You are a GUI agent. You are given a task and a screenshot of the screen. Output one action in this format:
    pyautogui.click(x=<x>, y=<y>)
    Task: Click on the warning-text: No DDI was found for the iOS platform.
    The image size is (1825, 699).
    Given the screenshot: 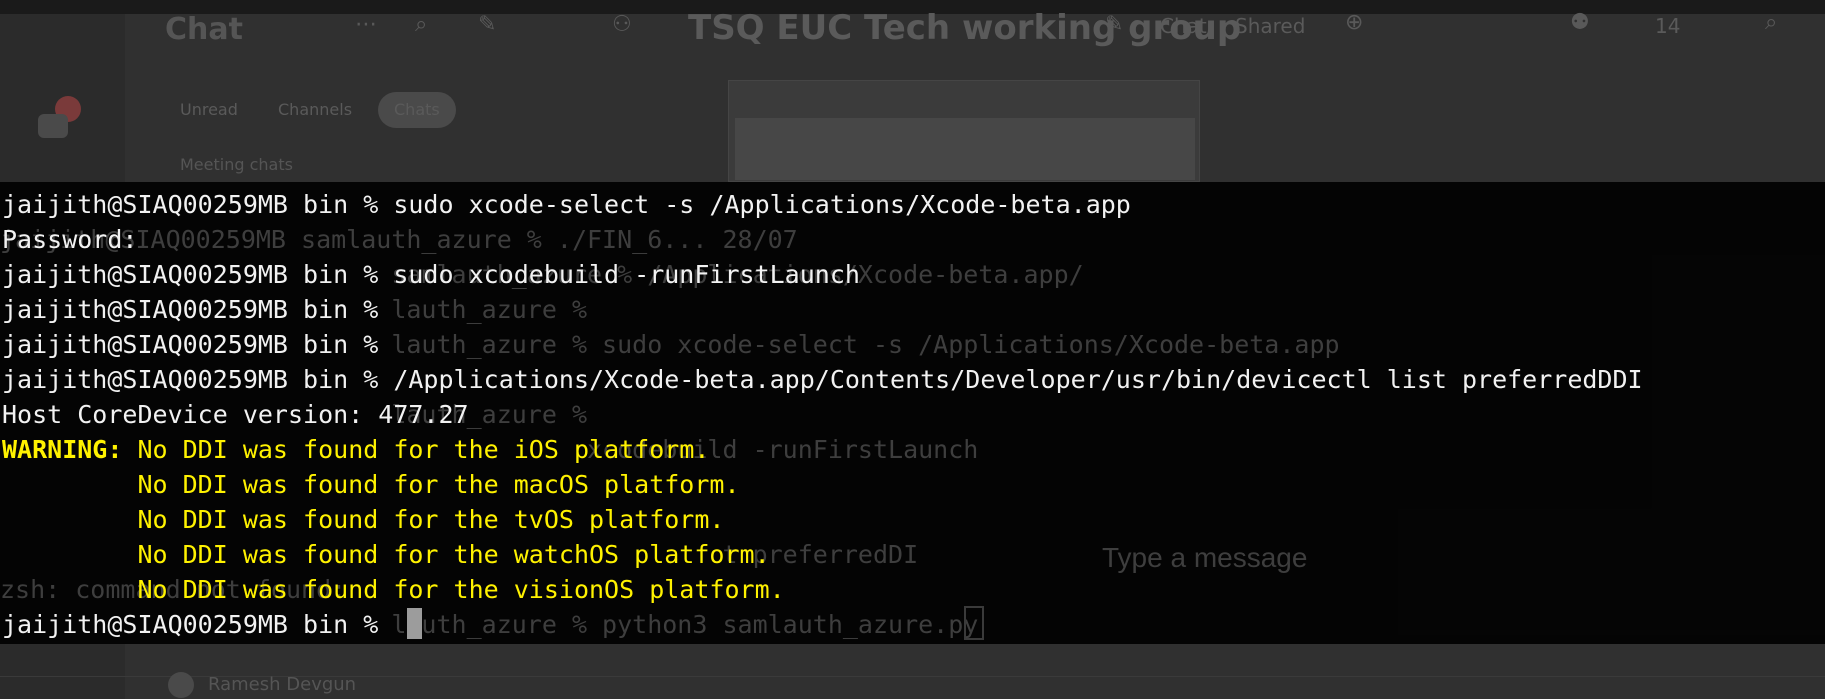 What is the action you would take?
    pyautogui.click(x=416, y=449)
    